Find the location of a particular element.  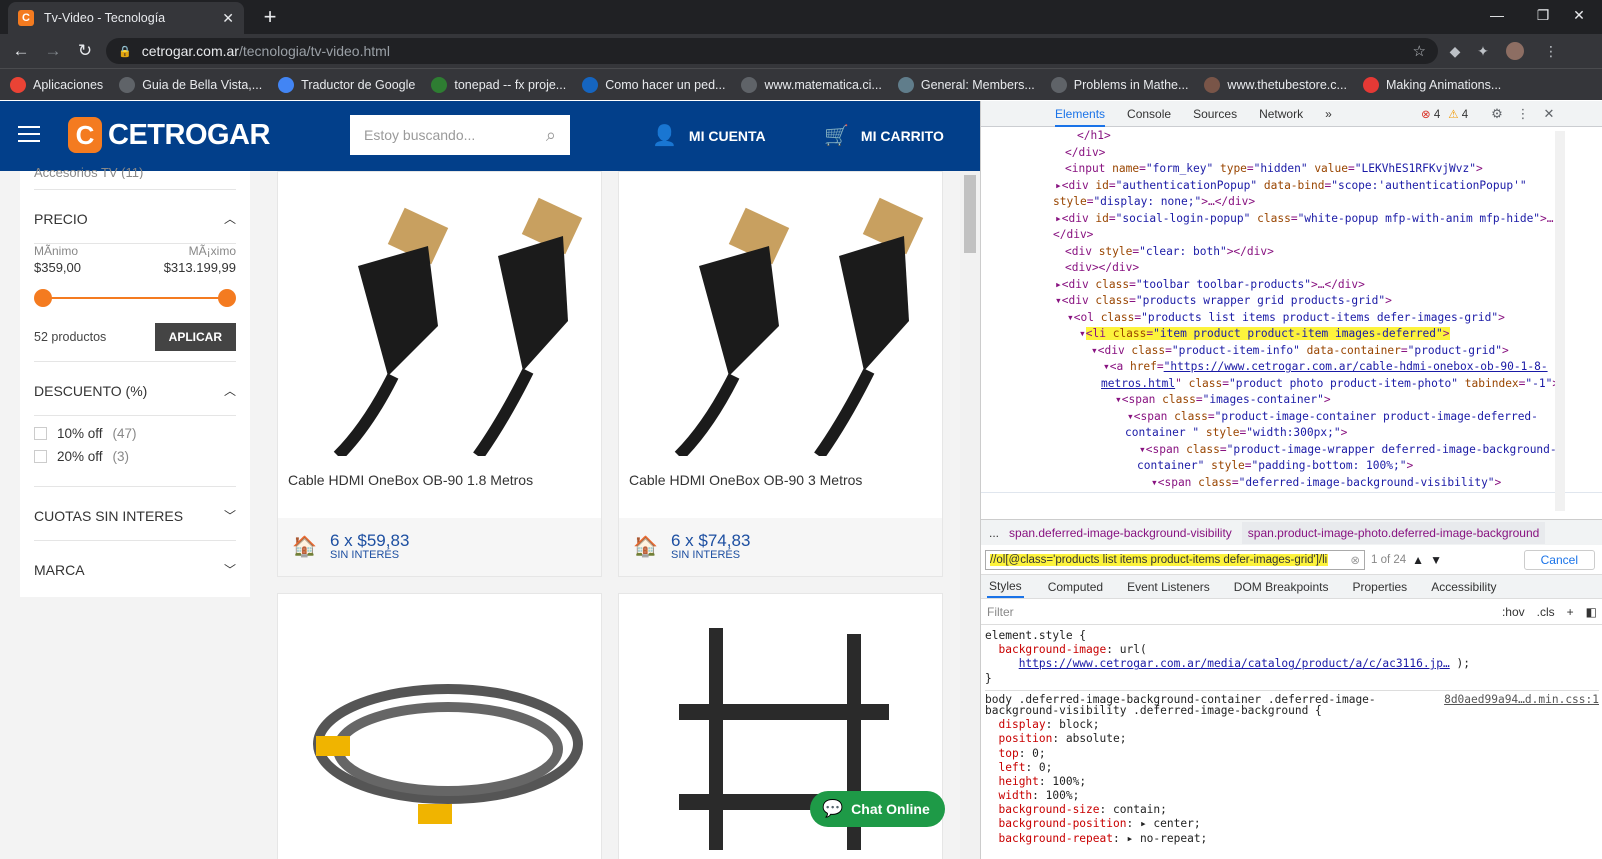

devtools-issues: ⊗ 4 ⚠ 4 is located at coordinates (1444, 114).